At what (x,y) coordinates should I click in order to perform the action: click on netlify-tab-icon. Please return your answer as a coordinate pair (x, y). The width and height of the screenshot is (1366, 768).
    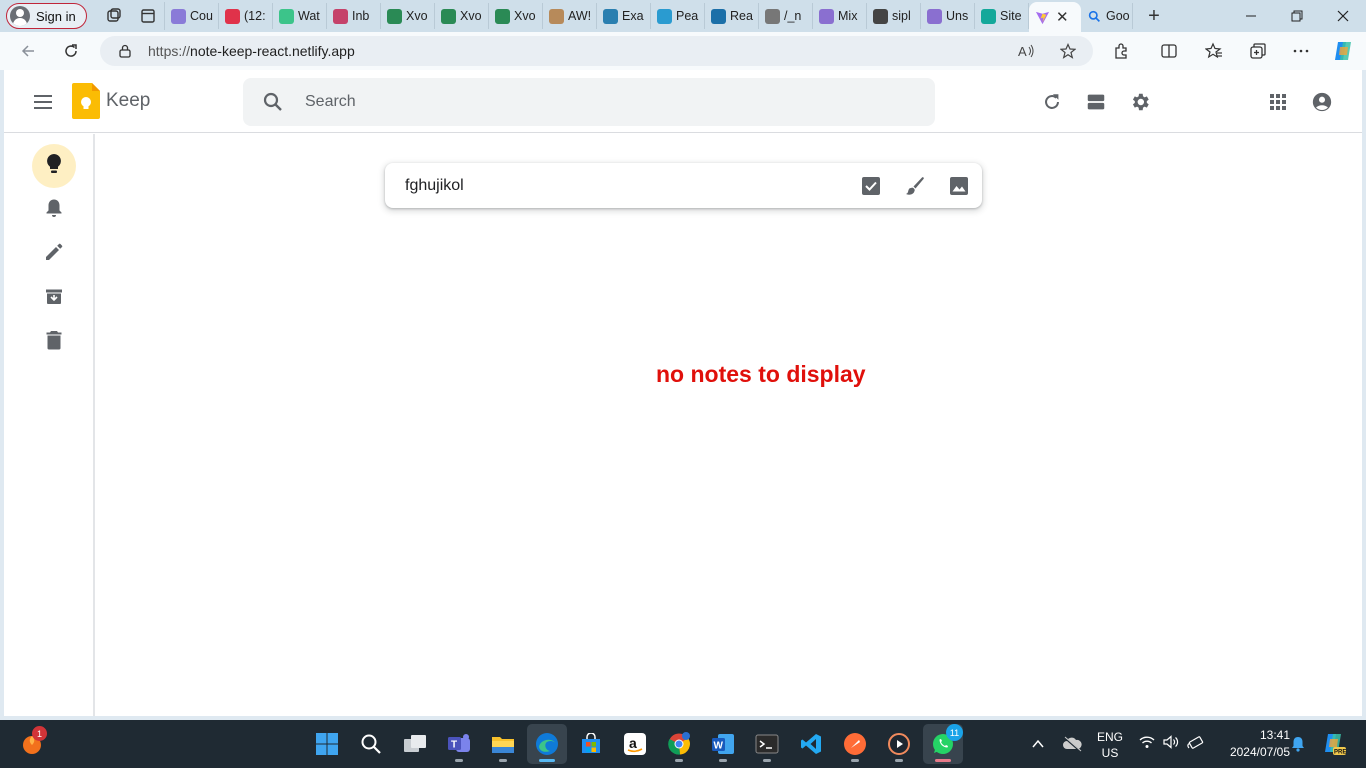
    Looking at the image, I should click on (988, 16).